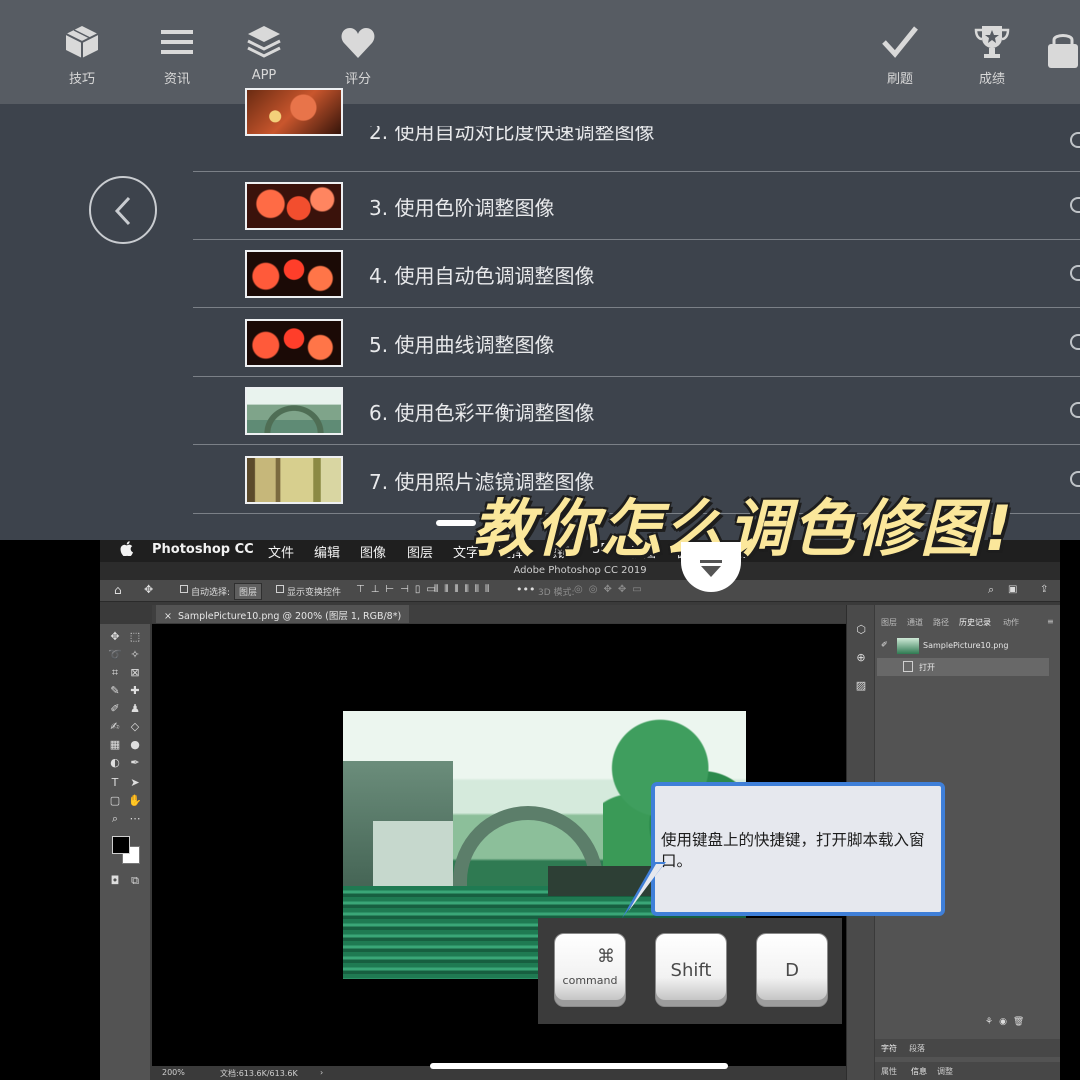 This screenshot has width=1080, height=1080. Describe the element at coordinates (464, 589) in the screenshot. I see `distribute-icons: ⫴⫴⫴⫴⫴⫴` at that location.